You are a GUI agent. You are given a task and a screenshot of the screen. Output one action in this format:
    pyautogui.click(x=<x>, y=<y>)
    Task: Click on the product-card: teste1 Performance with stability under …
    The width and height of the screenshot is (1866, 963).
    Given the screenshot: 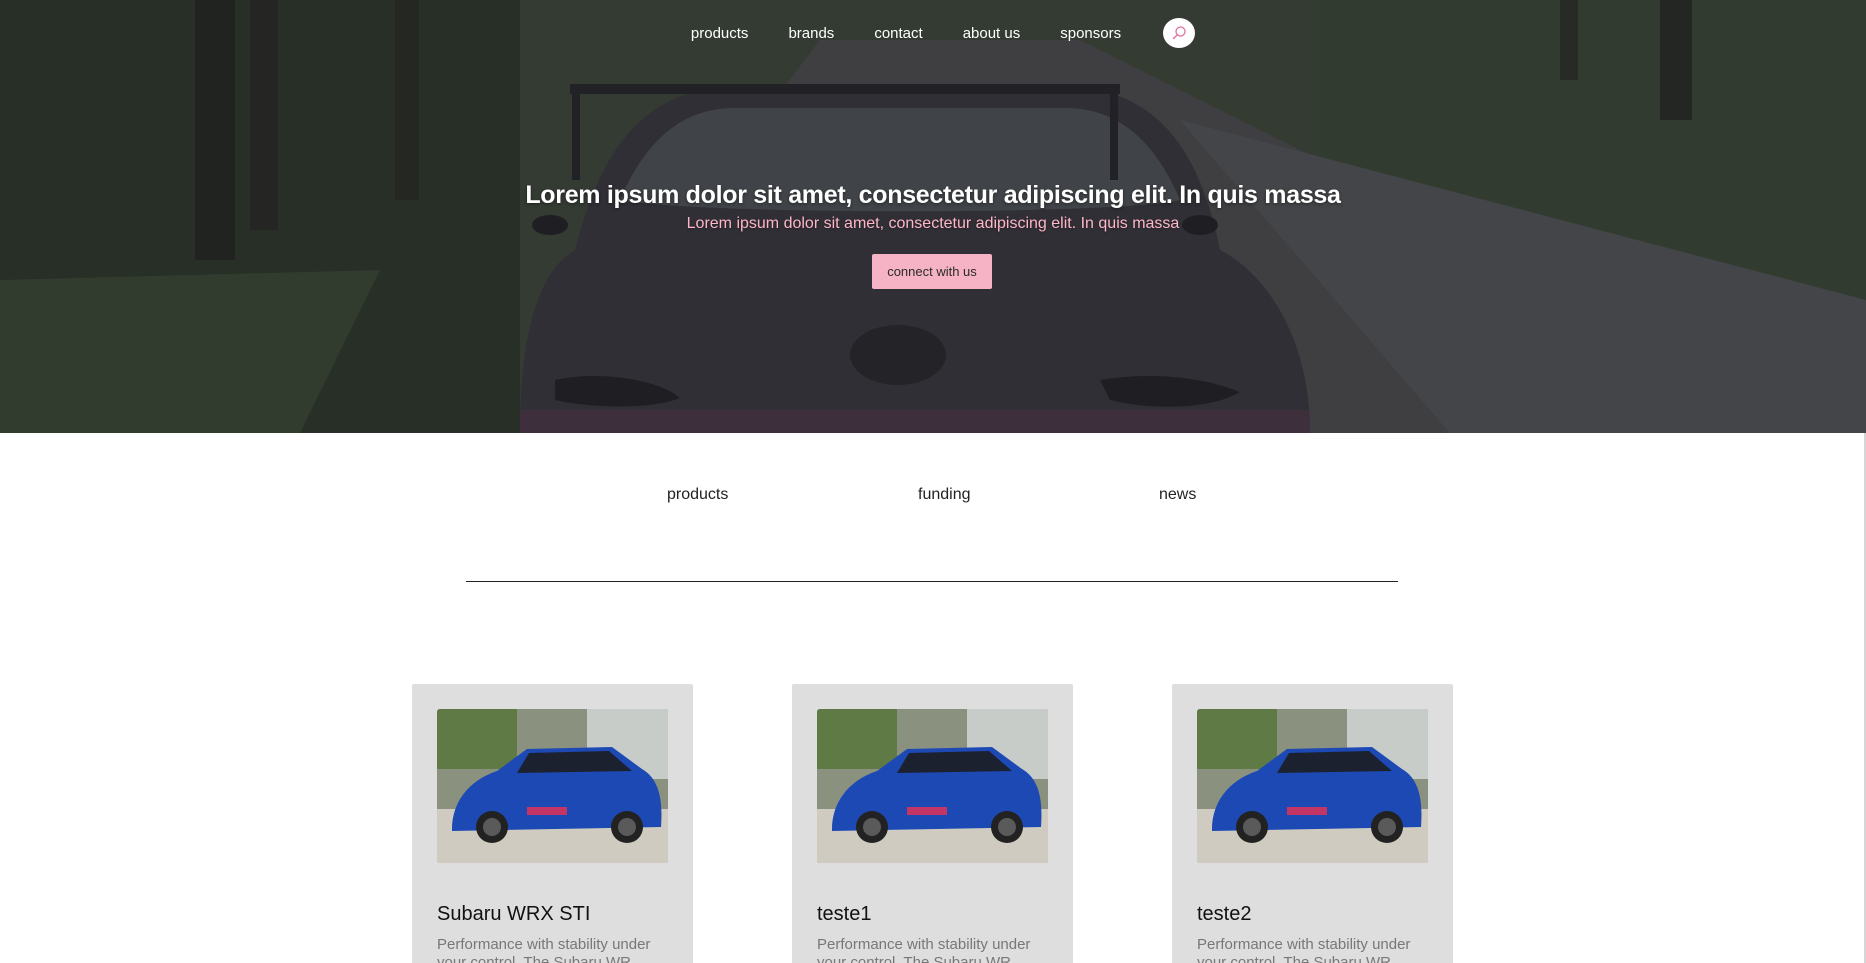 What is the action you would take?
    pyautogui.click(x=932, y=823)
    